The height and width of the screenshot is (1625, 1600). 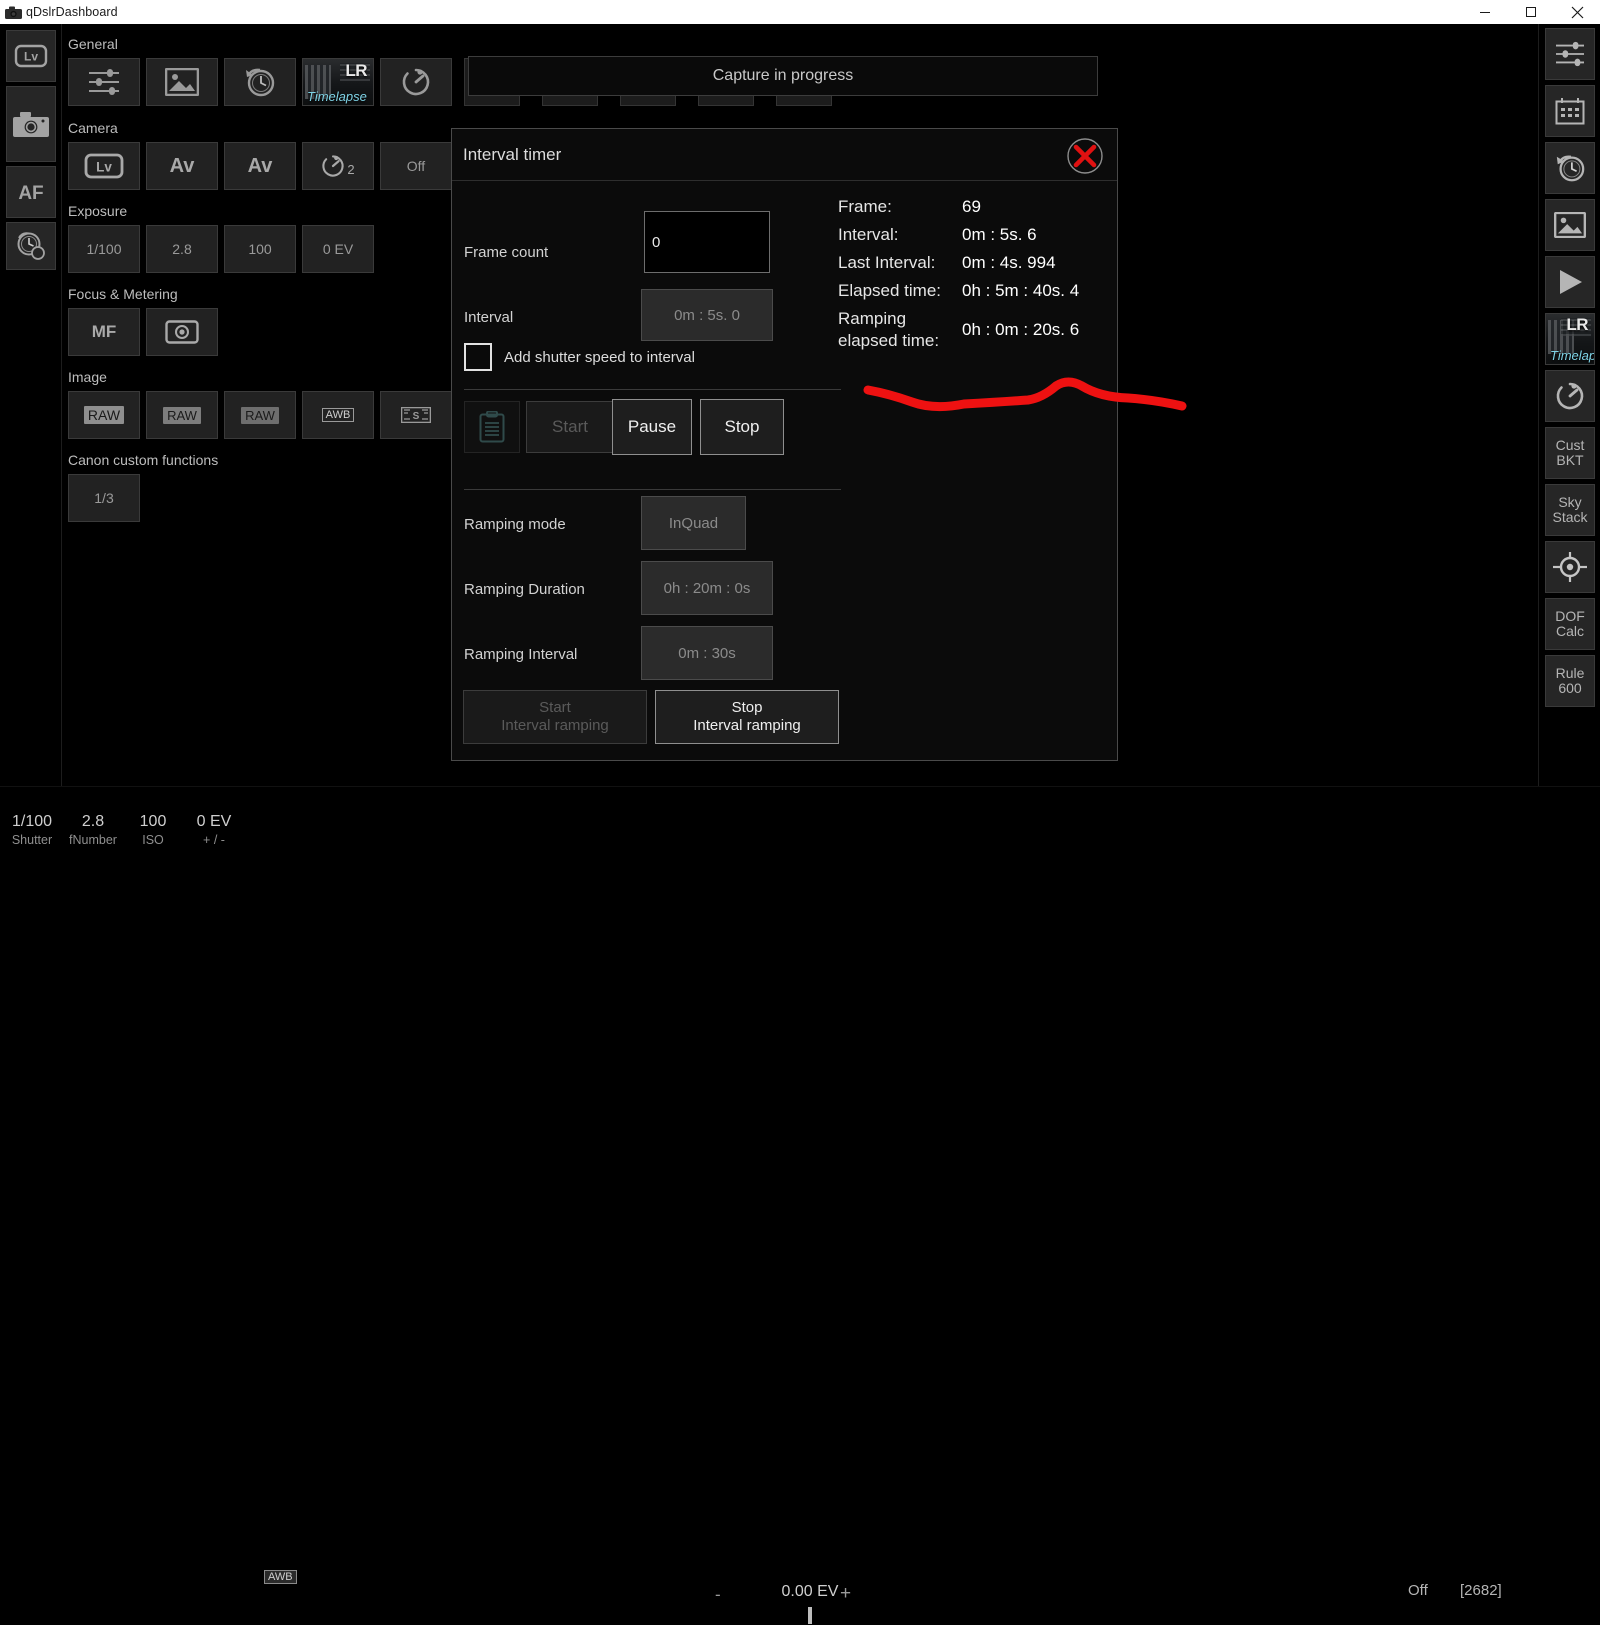 What do you see at coordinates (707, 242) in the screenshot?
I see `frame-count-input: 0` at bounding box center [707, 242].